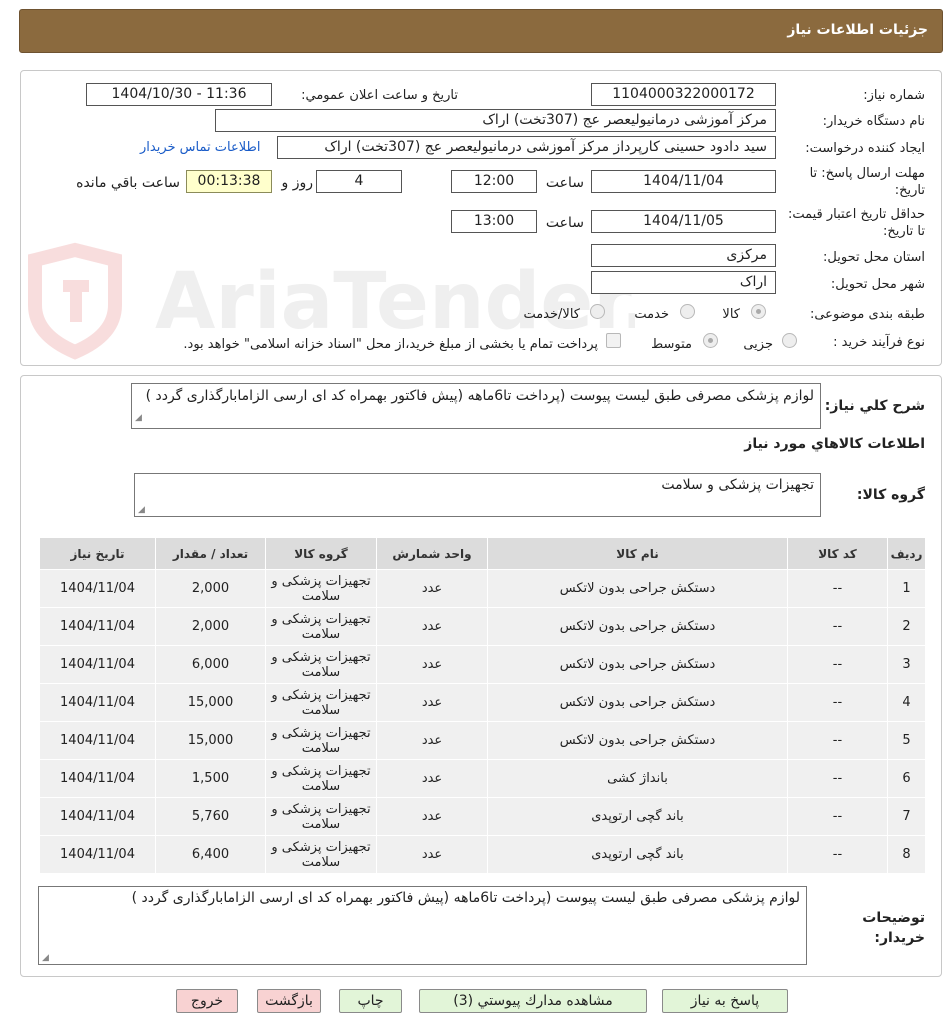 The width and height of the screenshot is (944, 1034). What do you see at coordinates (683, 282) in the screenshot?
I see `city-field: اراک` at bounding box center [683, 282].